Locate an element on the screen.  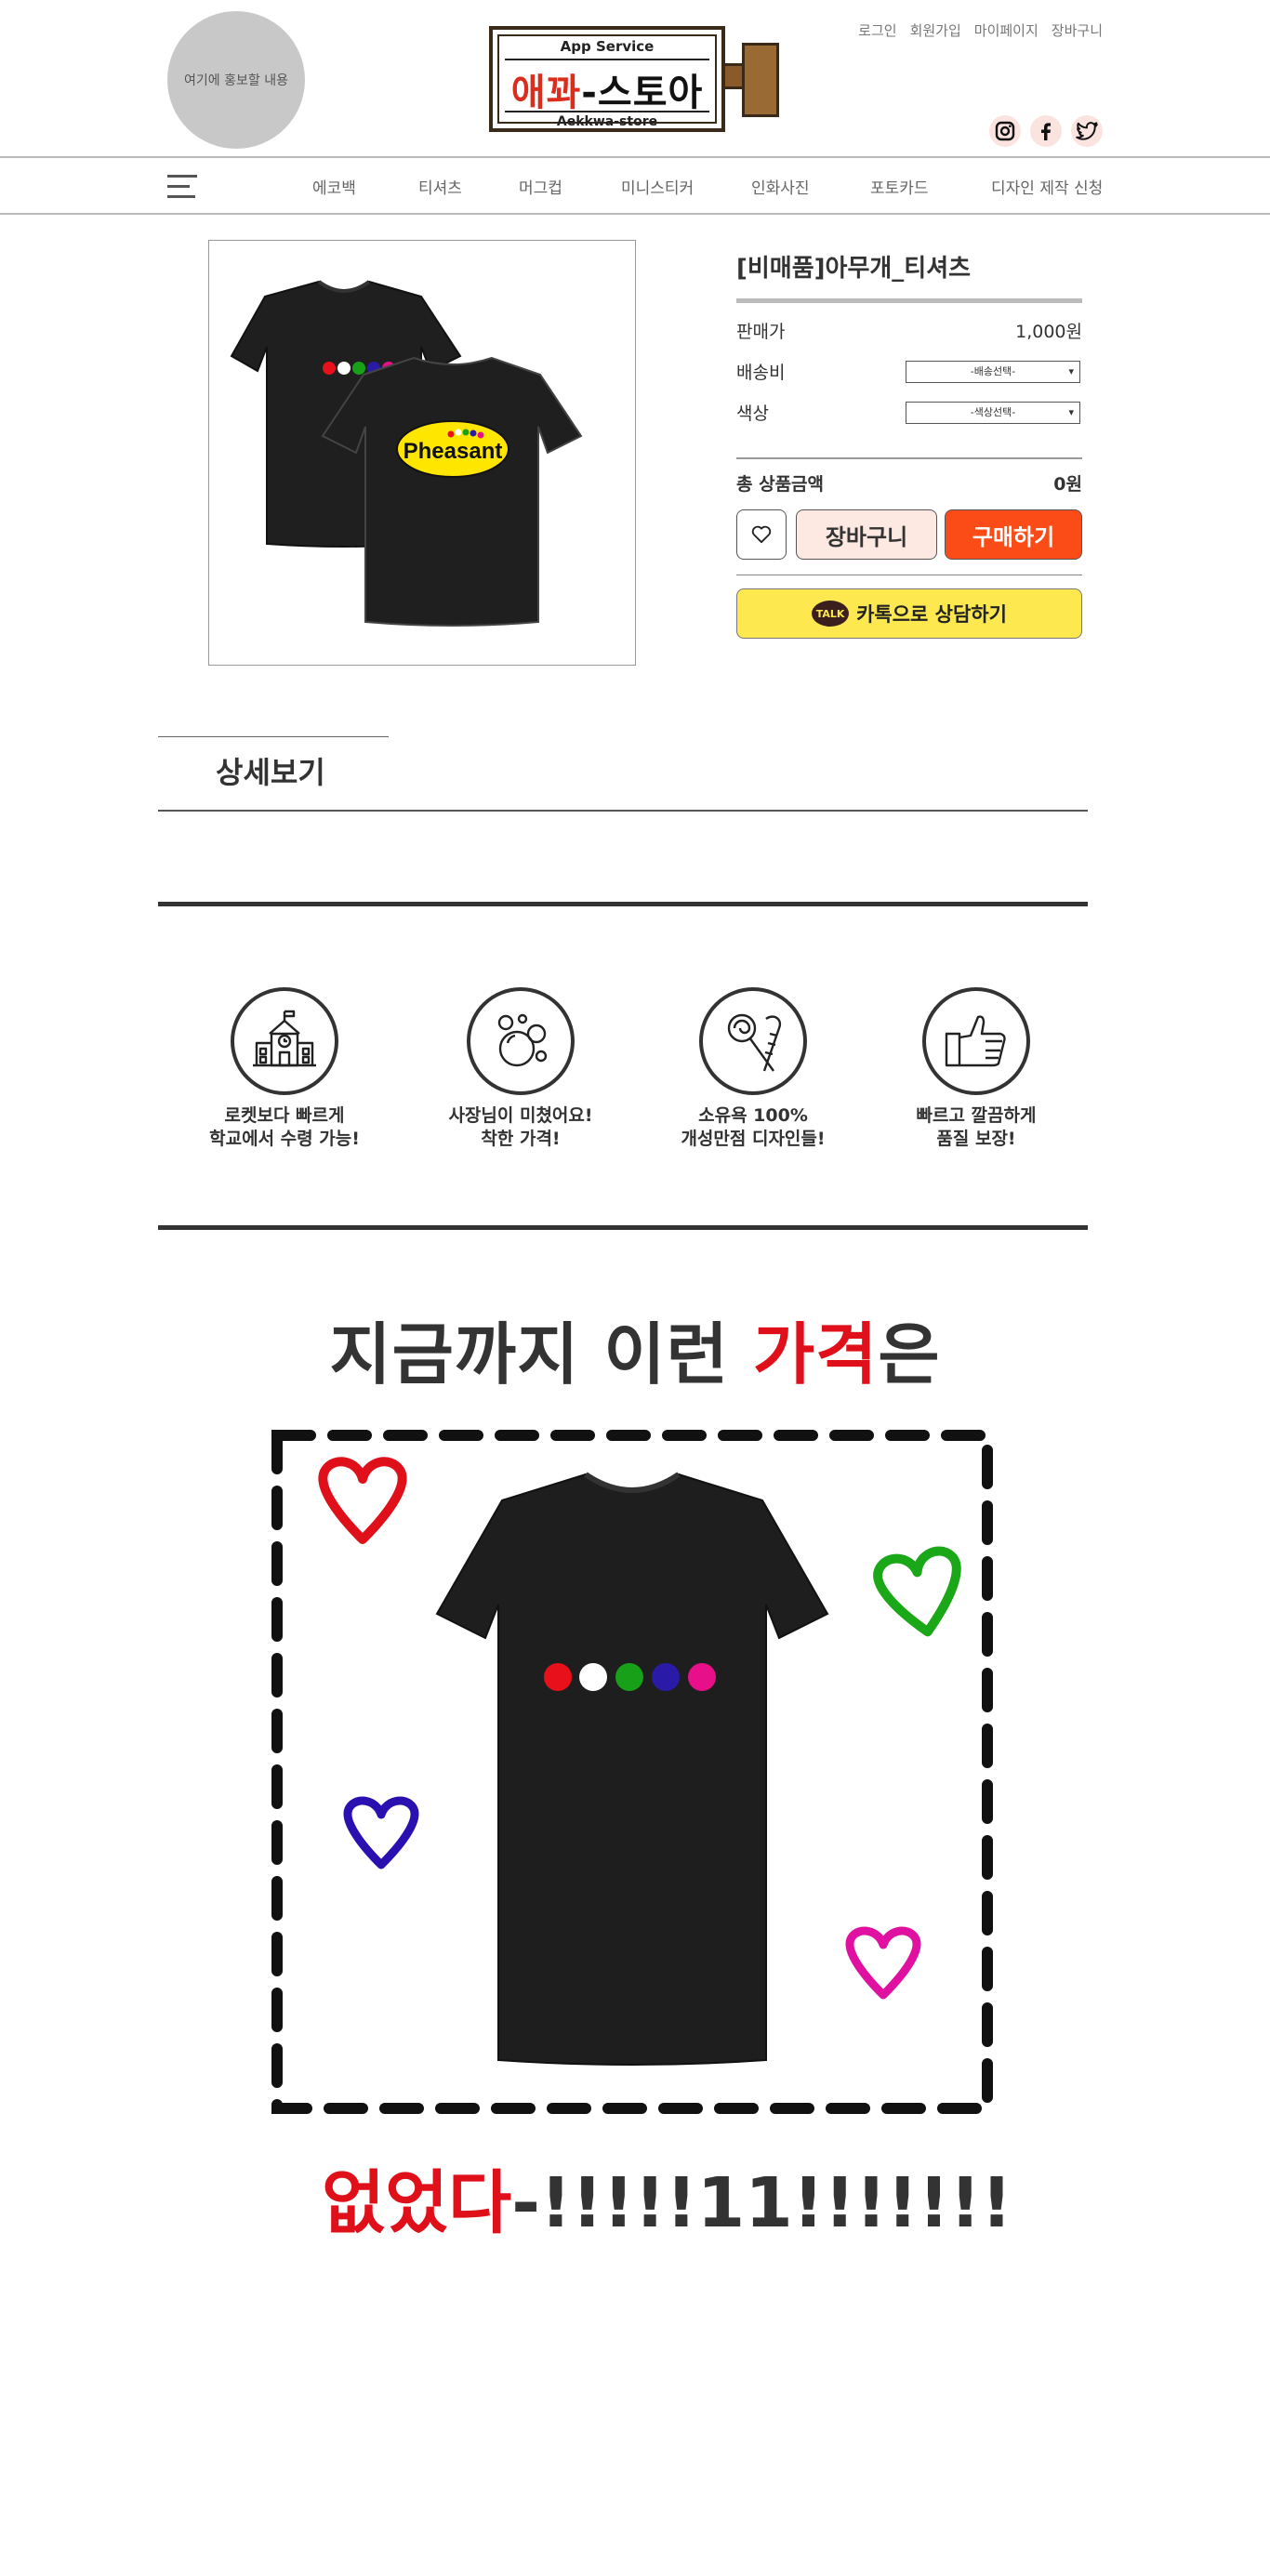
total-row: 총 상품금액 0원 is located at coordinates (909, 482).